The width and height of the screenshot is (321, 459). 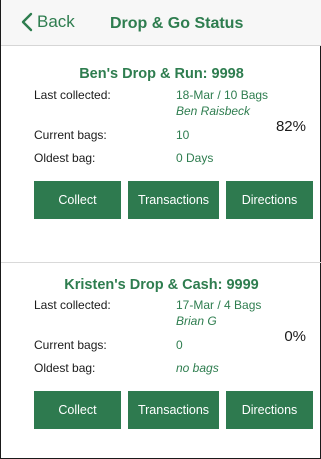 I want to click on station-name: Ben's Drop & Run: 9998, so click(x=161, y=74).